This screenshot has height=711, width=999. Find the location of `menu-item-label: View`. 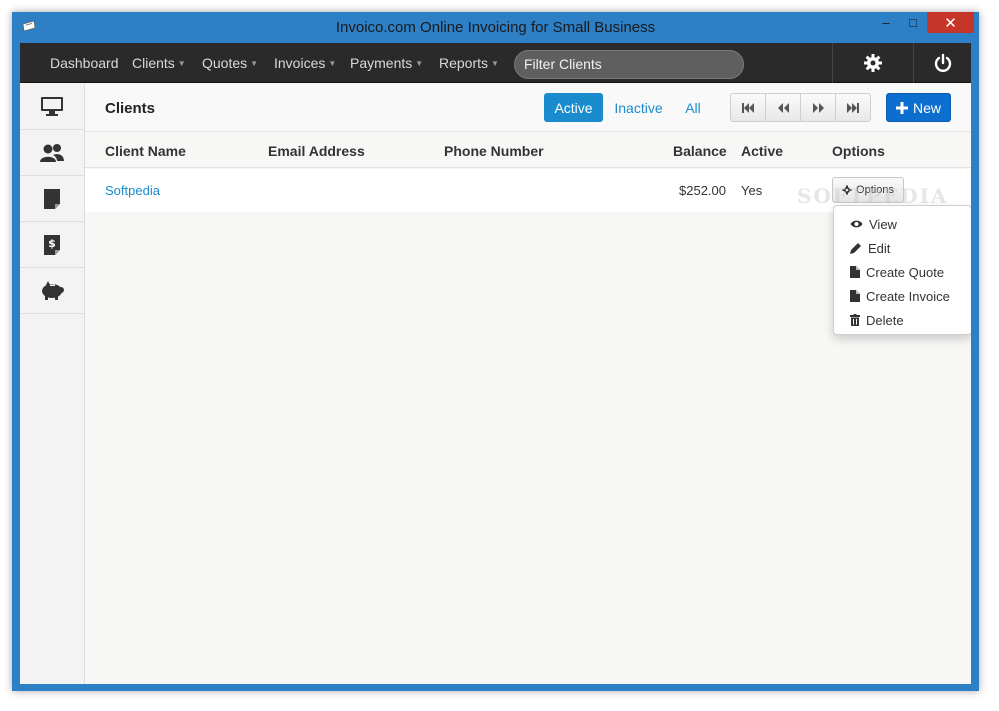

menu-item-label: View is located at coordinates (883, 224).